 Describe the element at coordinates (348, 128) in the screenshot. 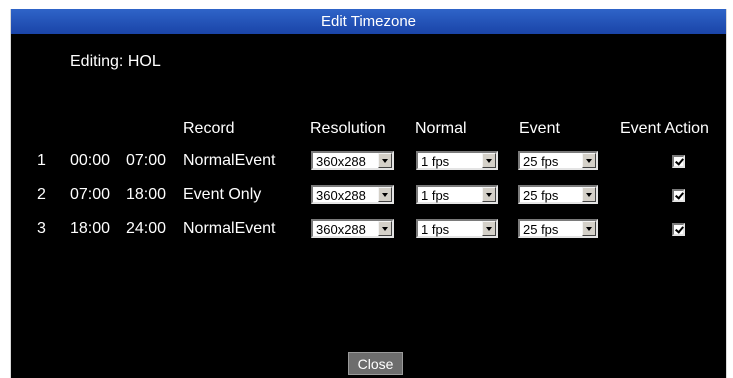

I see `header-resolution: Resolution` at that location.